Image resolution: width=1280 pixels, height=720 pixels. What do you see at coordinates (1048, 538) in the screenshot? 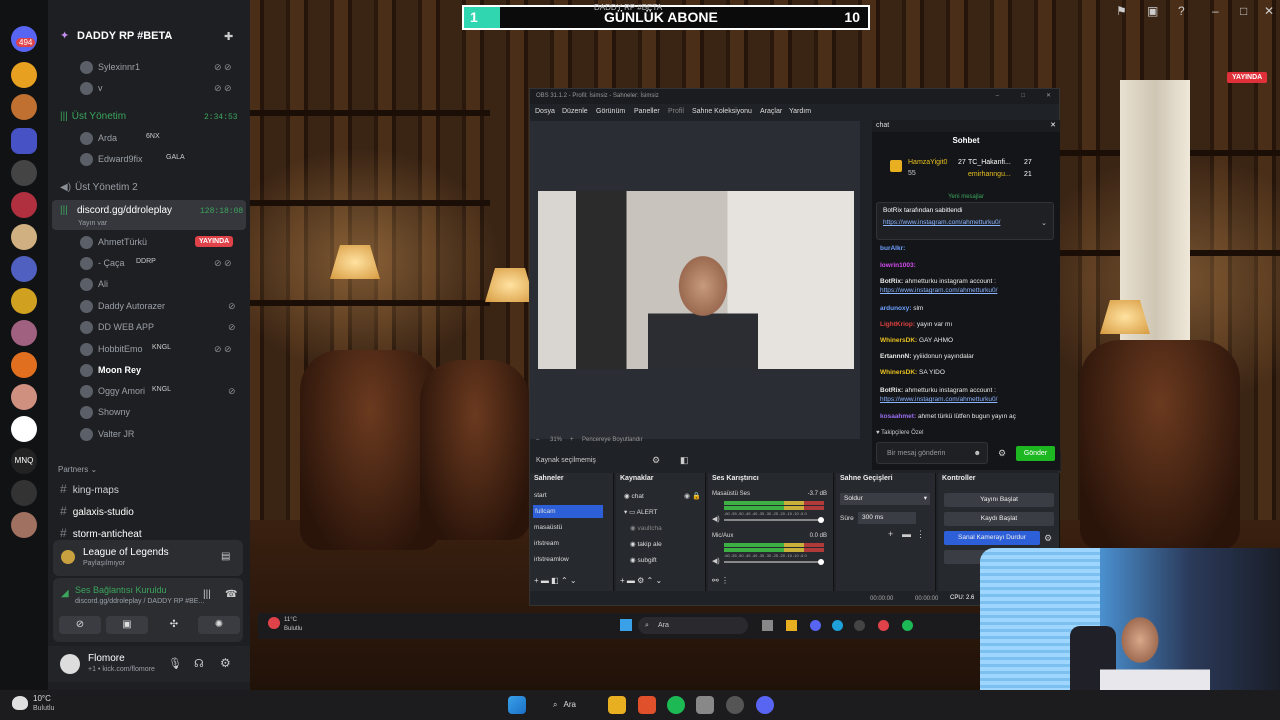
I see `settings-gear-icon: ⚙` at bounding box center [1048, 538].